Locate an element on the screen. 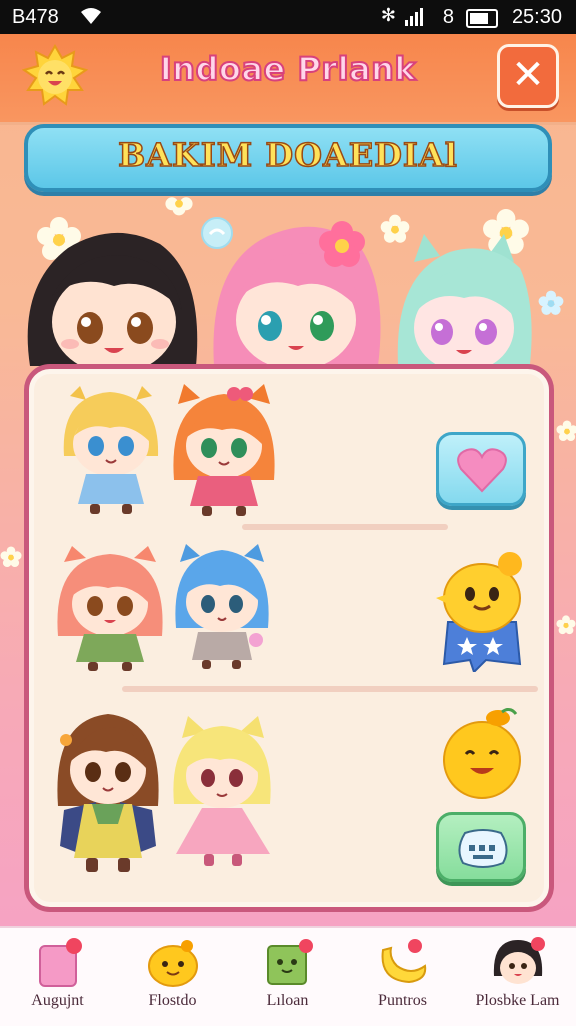  orange-hair-chibi-character is located at coordinates (224, 451).